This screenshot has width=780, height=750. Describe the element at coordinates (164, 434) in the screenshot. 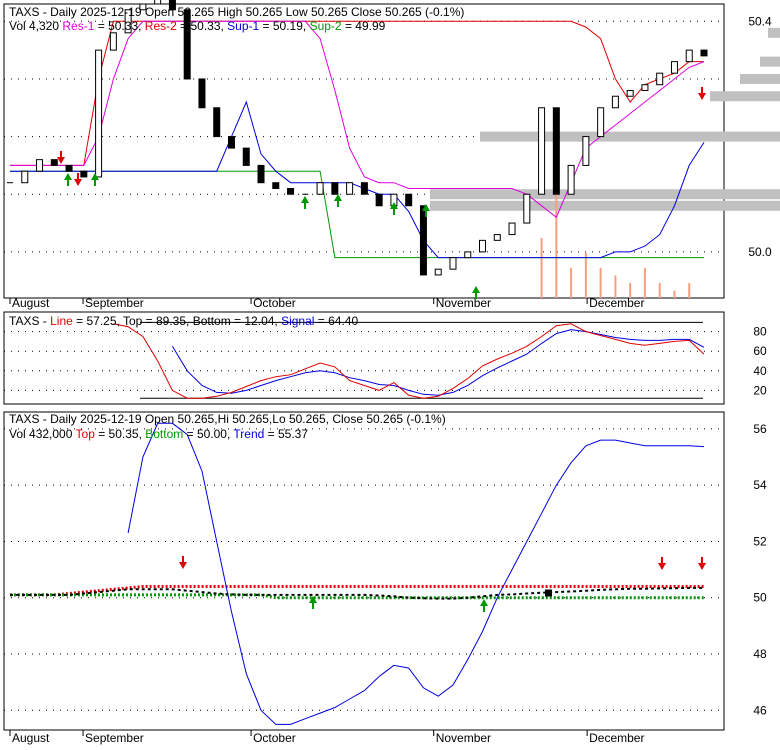

I see `bottom-label: Bottom` at that location.